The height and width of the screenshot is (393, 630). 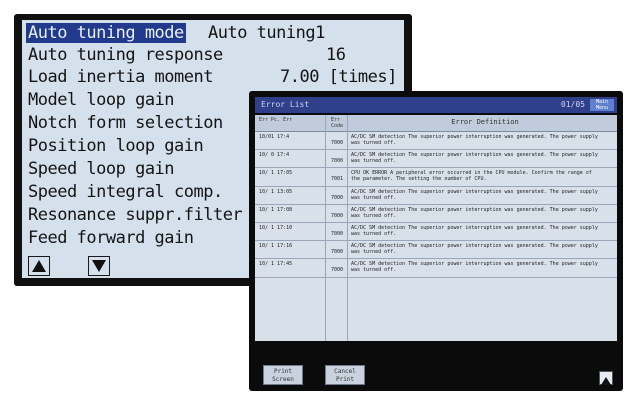 What do you see at coordinates (338, 77) in the screenshot?
I see `tuning-value-inertia: 7.00 [times]` at bounding box center [338, 77].